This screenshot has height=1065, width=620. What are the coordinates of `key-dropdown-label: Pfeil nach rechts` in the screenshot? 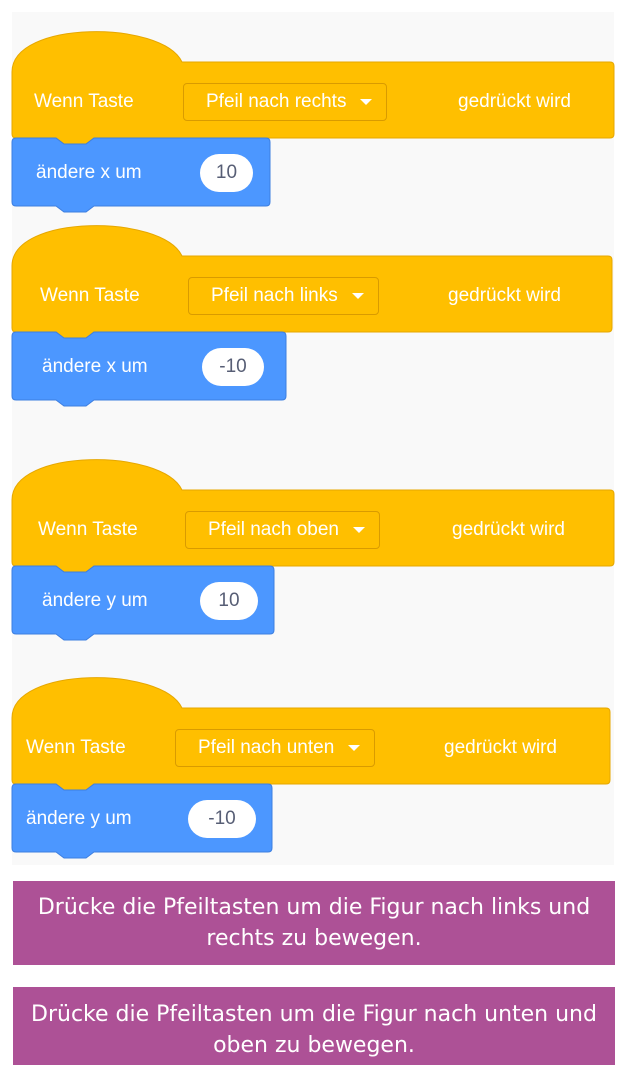 It's located at (276, 101).